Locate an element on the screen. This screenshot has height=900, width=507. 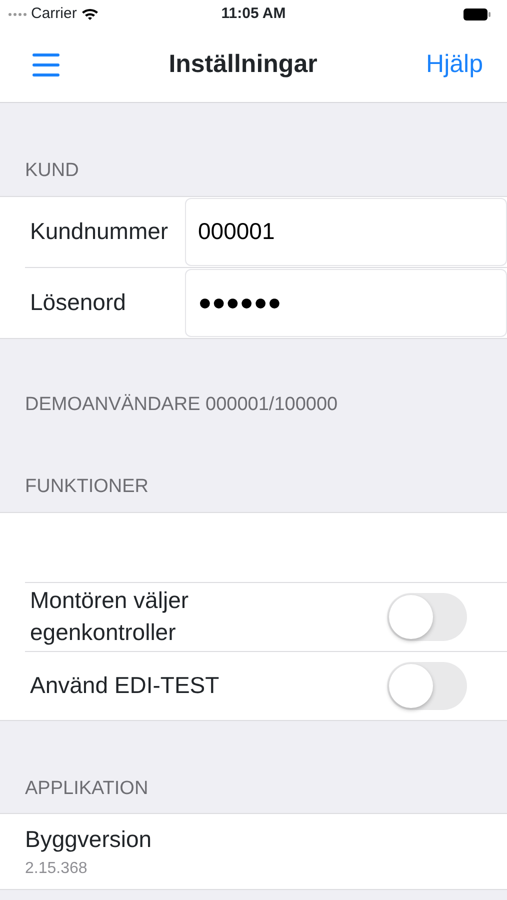
field-label: Lösenord is located at coordinates (78, 303).